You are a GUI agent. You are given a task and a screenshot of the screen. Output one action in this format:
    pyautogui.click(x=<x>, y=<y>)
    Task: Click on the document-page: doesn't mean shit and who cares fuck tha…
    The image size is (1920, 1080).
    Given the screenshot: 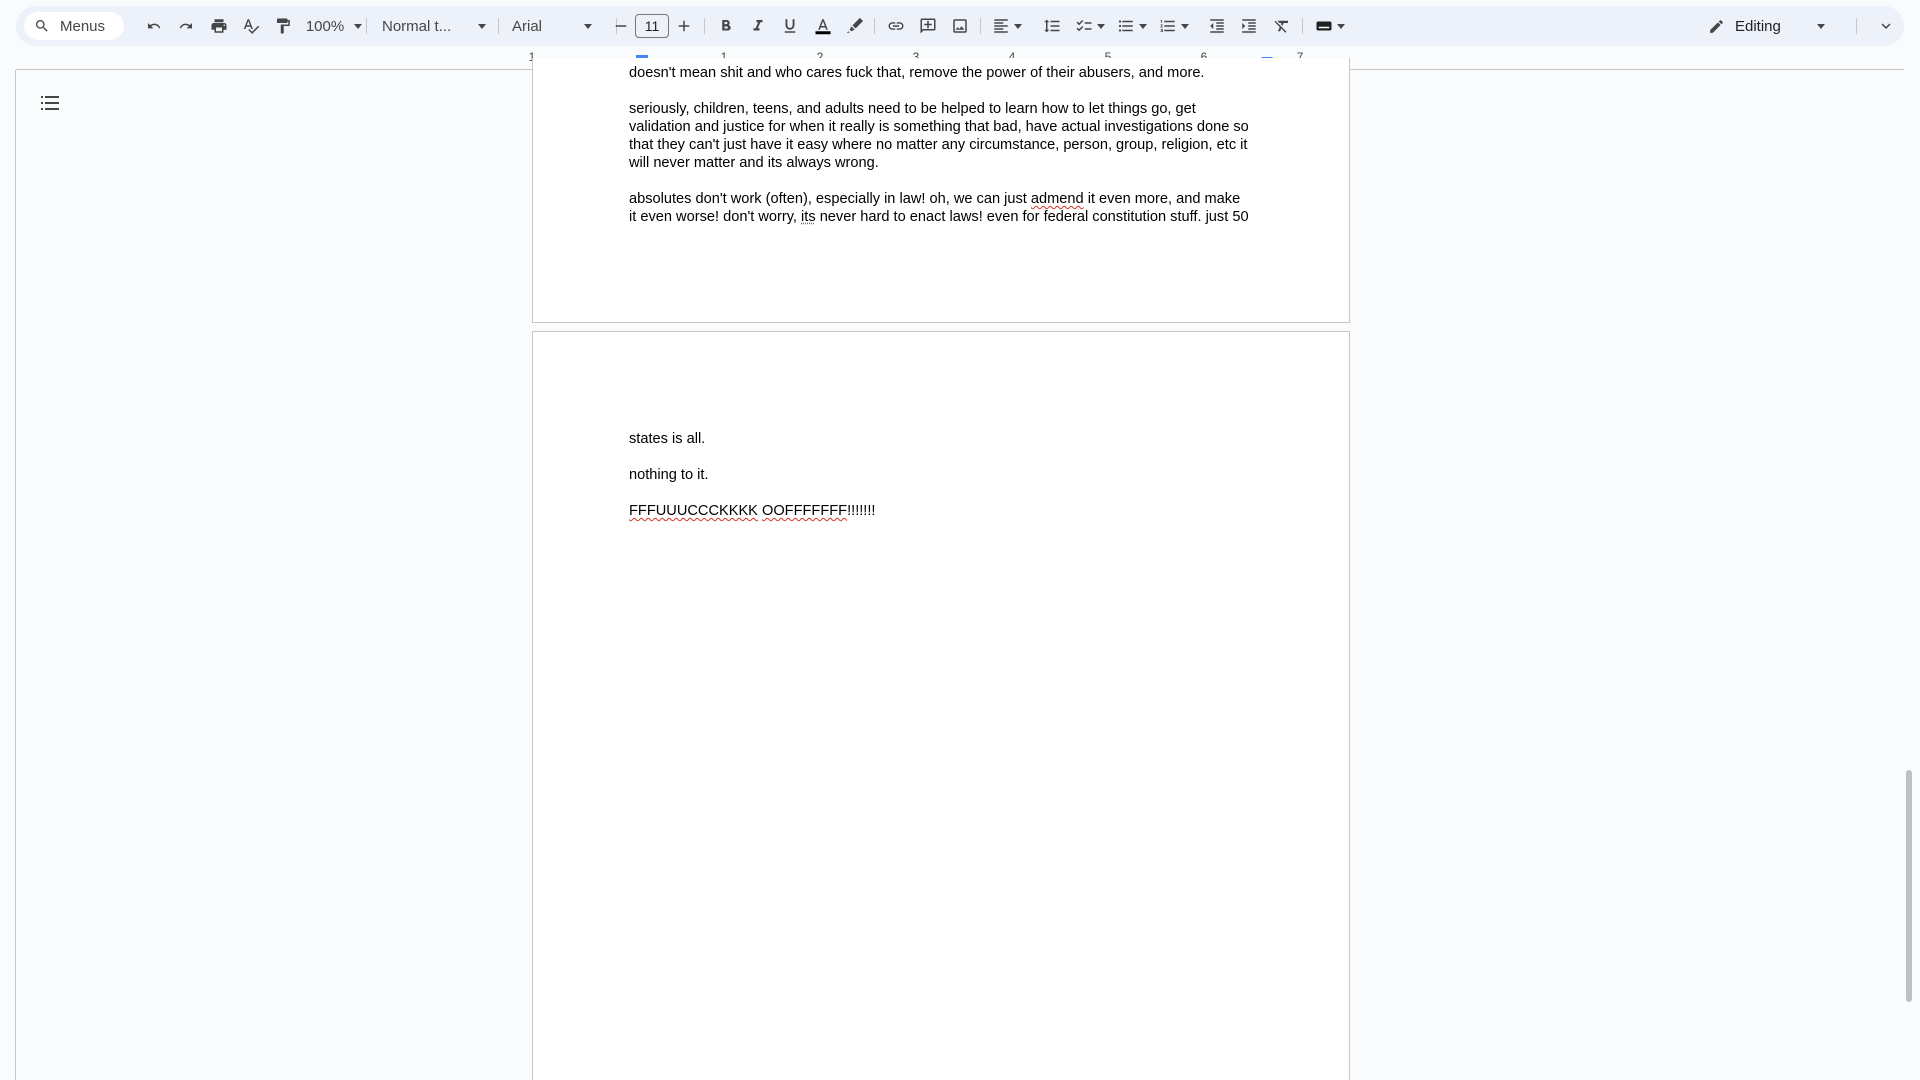 What is the action you would take?
    pyautogui.click(x=941, y=190)
    